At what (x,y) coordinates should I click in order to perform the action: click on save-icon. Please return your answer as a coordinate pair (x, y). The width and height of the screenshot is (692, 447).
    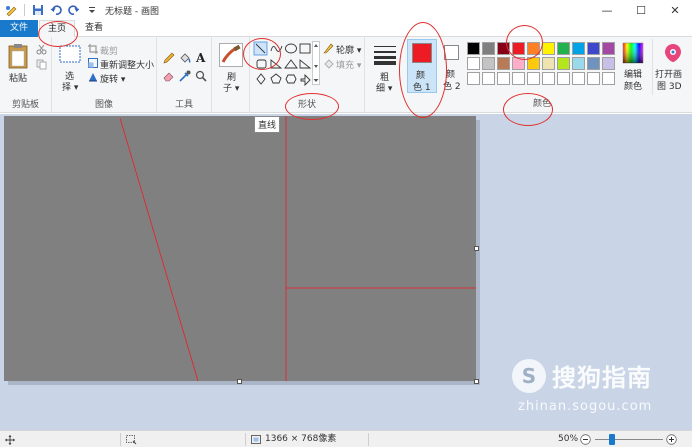
    Looking at the image, I should click on (38, 10).